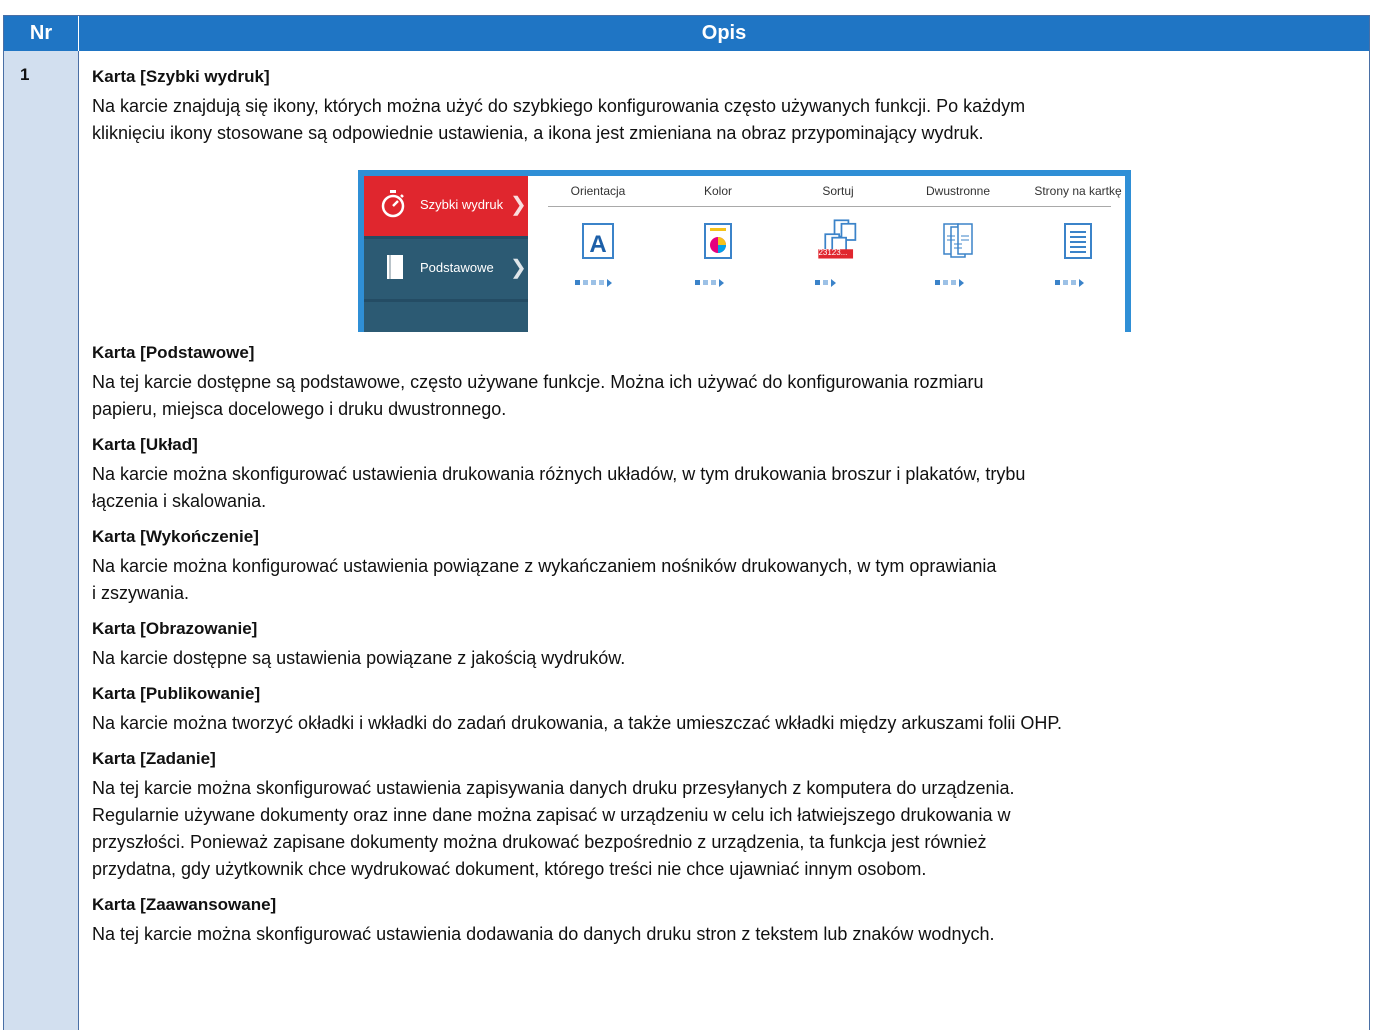 The width and height of the screenshot is (1375, 1030). What do you see at coordinates (145, 444) in the screenshot?
I see `section-title-uklad: Karta [Układ]` at bounding box center [145, 444].